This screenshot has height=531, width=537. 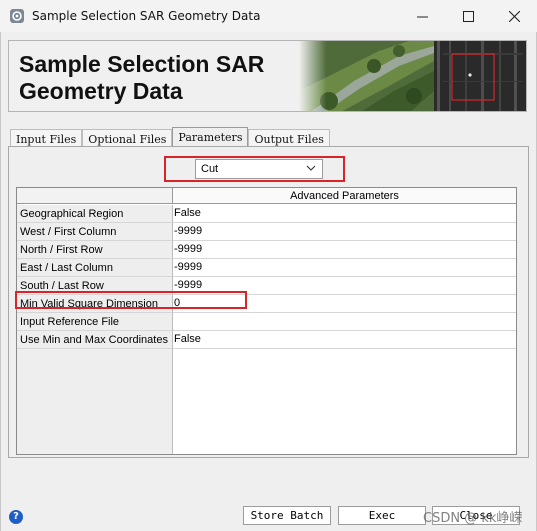 I want to click on table-header-advanced: Advanced Parameters, so click(x=344, y=196).